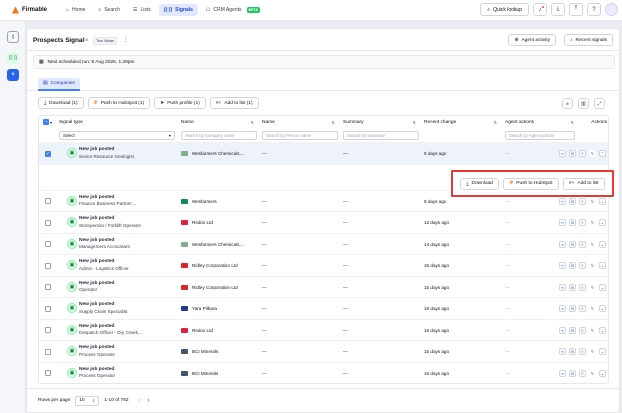  Describe the element at coordinates (118, 122) in the screenshot. I see `col-signal-type: Signal type` at that location.